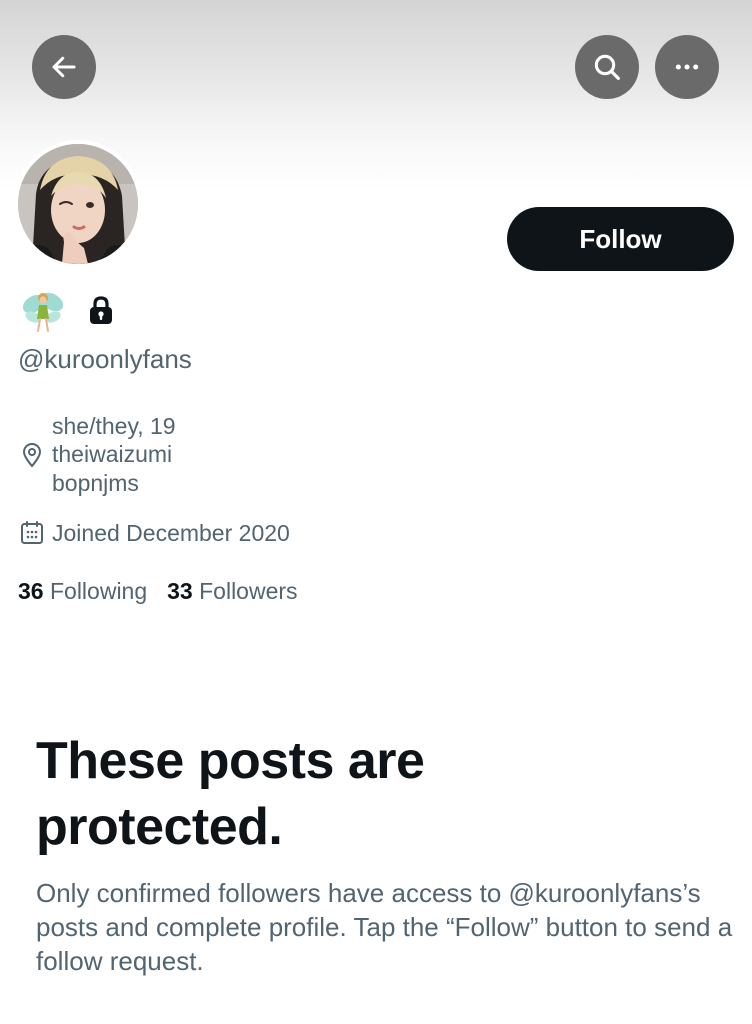 This screenshot has width=752, height=1024. What do you see at coordinates (67, 310) in the screenshot?
I see `display-name-row` at bounding box center [67, 310].